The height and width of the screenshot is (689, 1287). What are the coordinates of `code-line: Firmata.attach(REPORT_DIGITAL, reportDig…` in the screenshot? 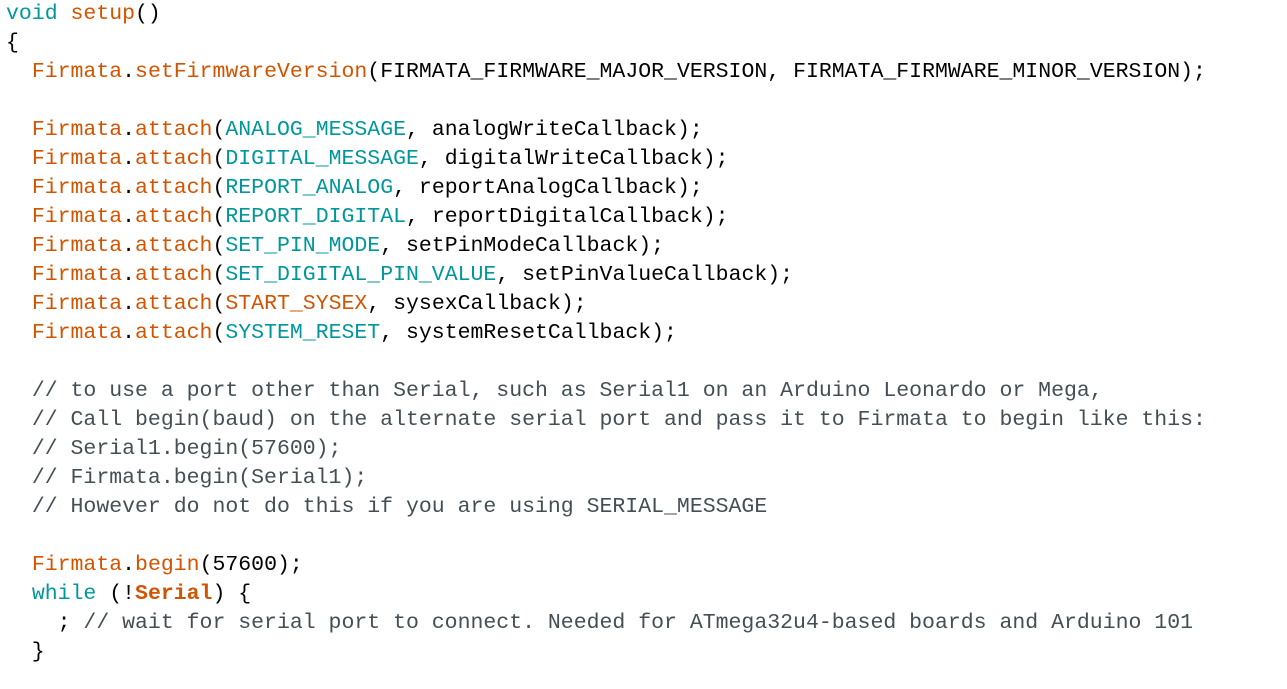 It's located at (643, 217).